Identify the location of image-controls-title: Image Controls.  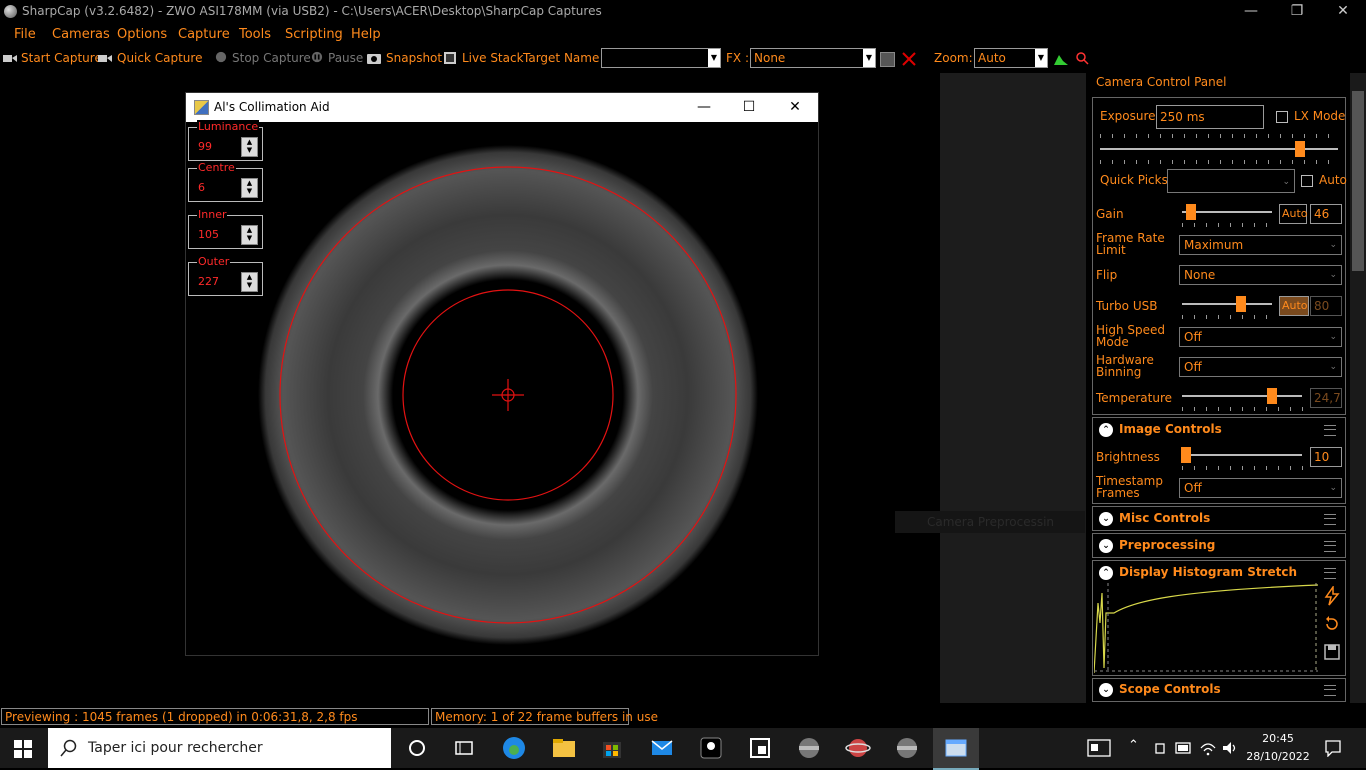
(1170, 429).